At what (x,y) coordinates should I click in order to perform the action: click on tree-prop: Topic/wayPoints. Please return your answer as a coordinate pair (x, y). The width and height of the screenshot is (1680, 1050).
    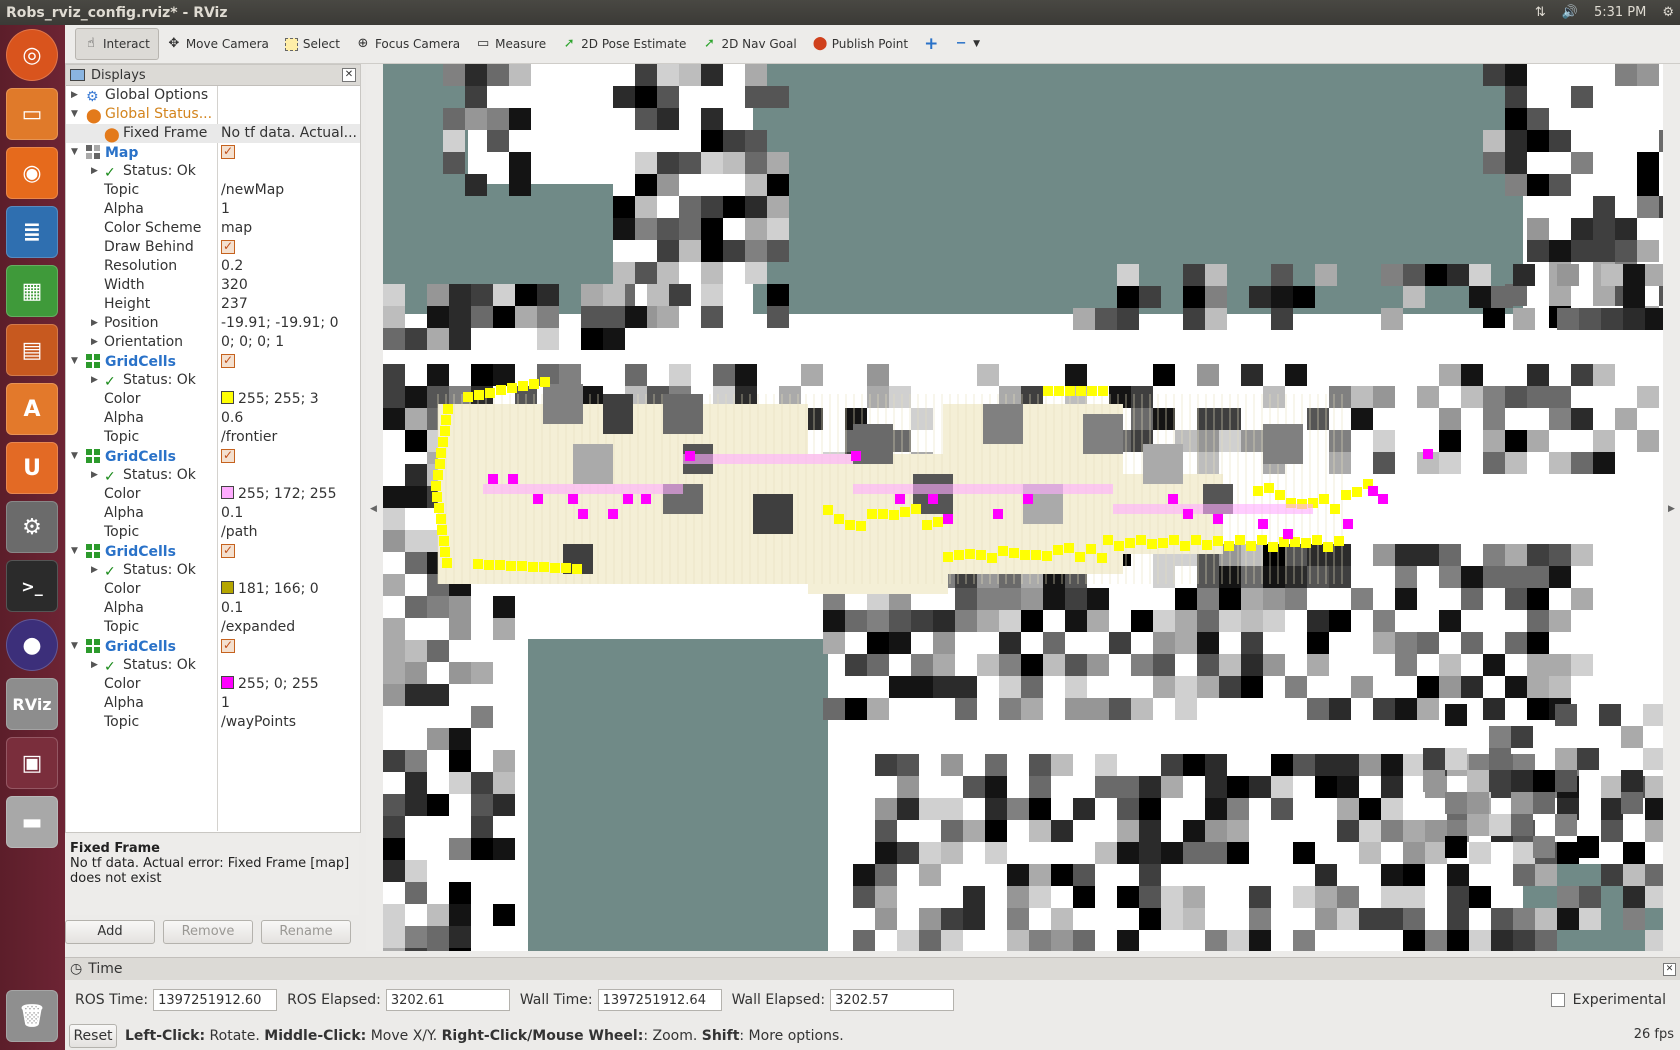
    Looking at the image, I should click on (213, 722).